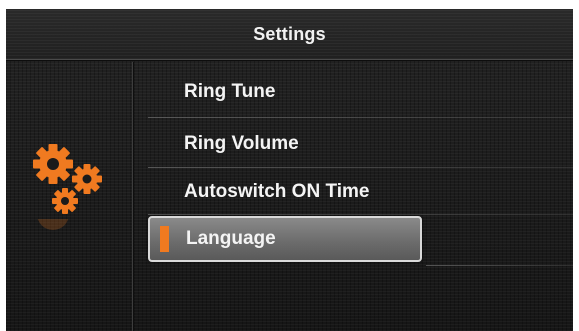  What do you see at coordinates (360, 92) in the screenshot?
I see `menu-item-ring-tune: Ring Tune` at bounding box center [360, 92].